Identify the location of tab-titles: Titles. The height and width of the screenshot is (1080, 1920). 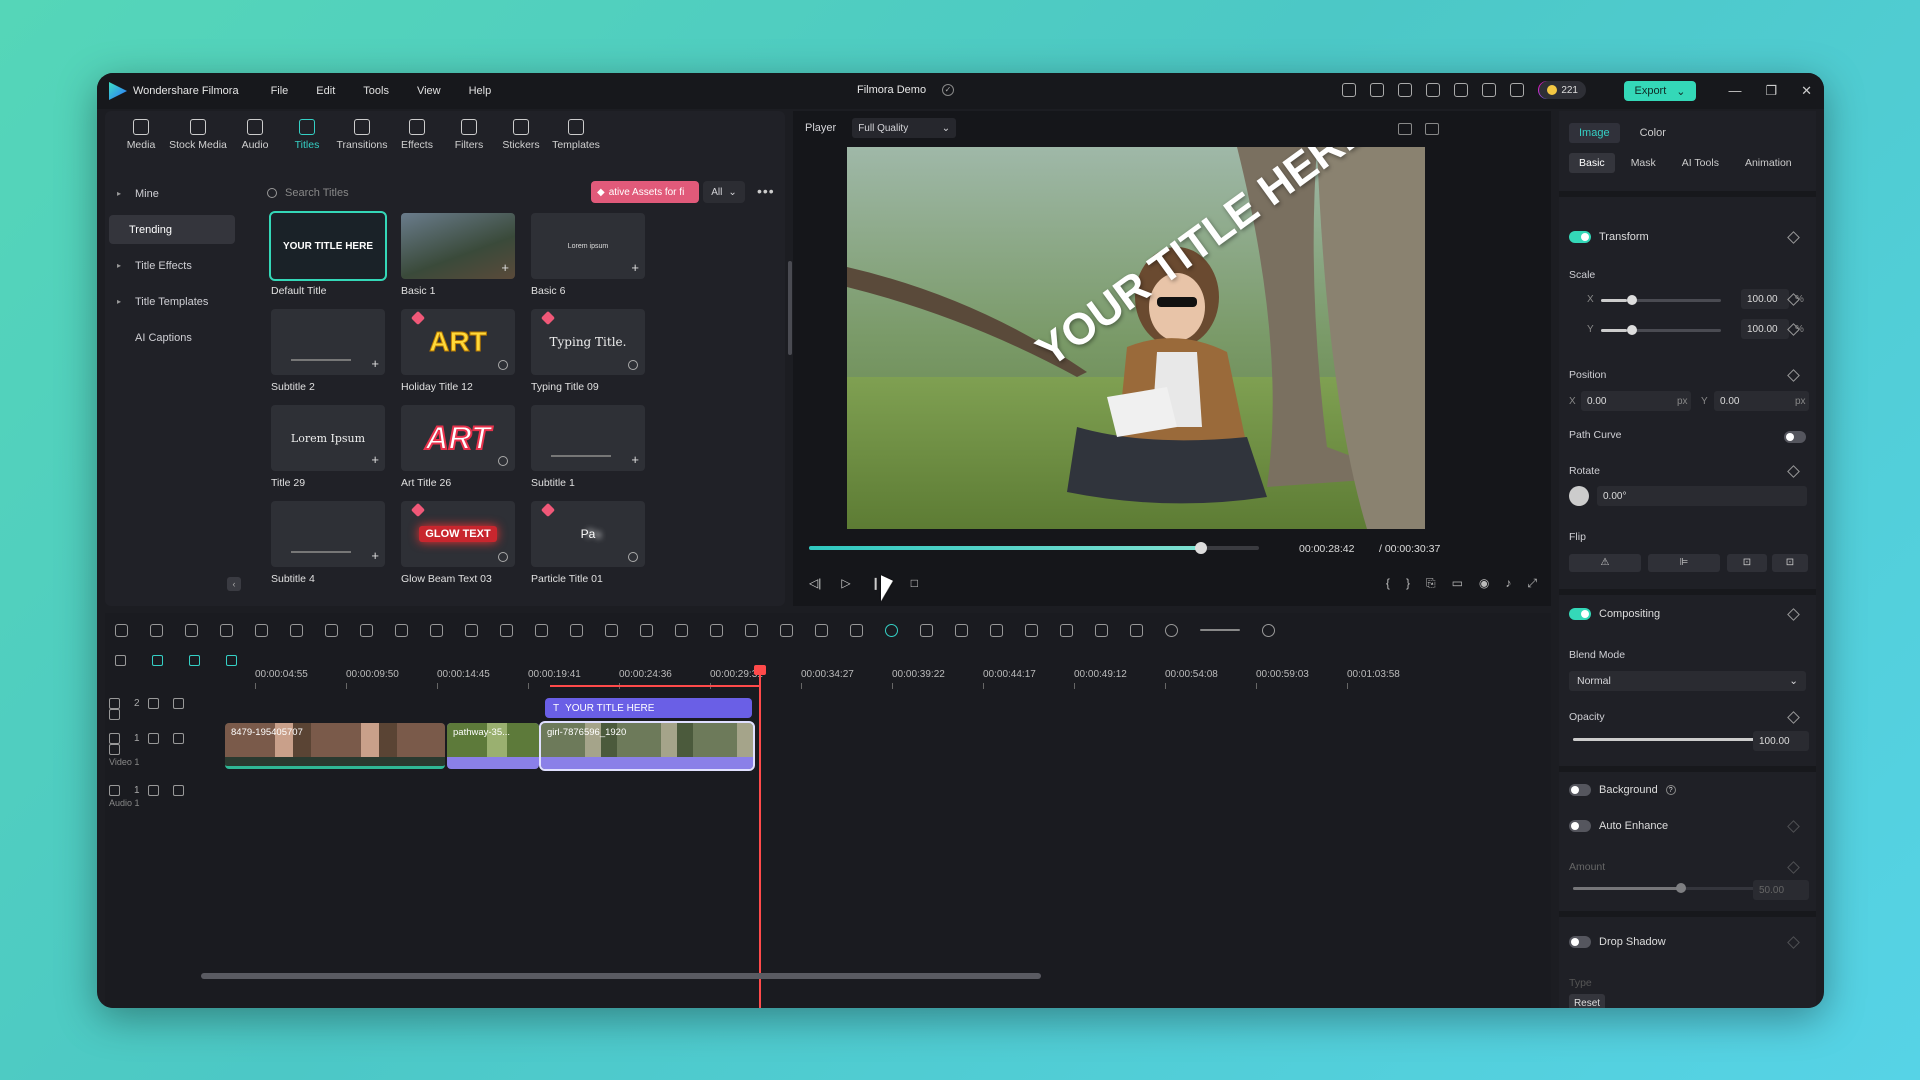
(307, 135).